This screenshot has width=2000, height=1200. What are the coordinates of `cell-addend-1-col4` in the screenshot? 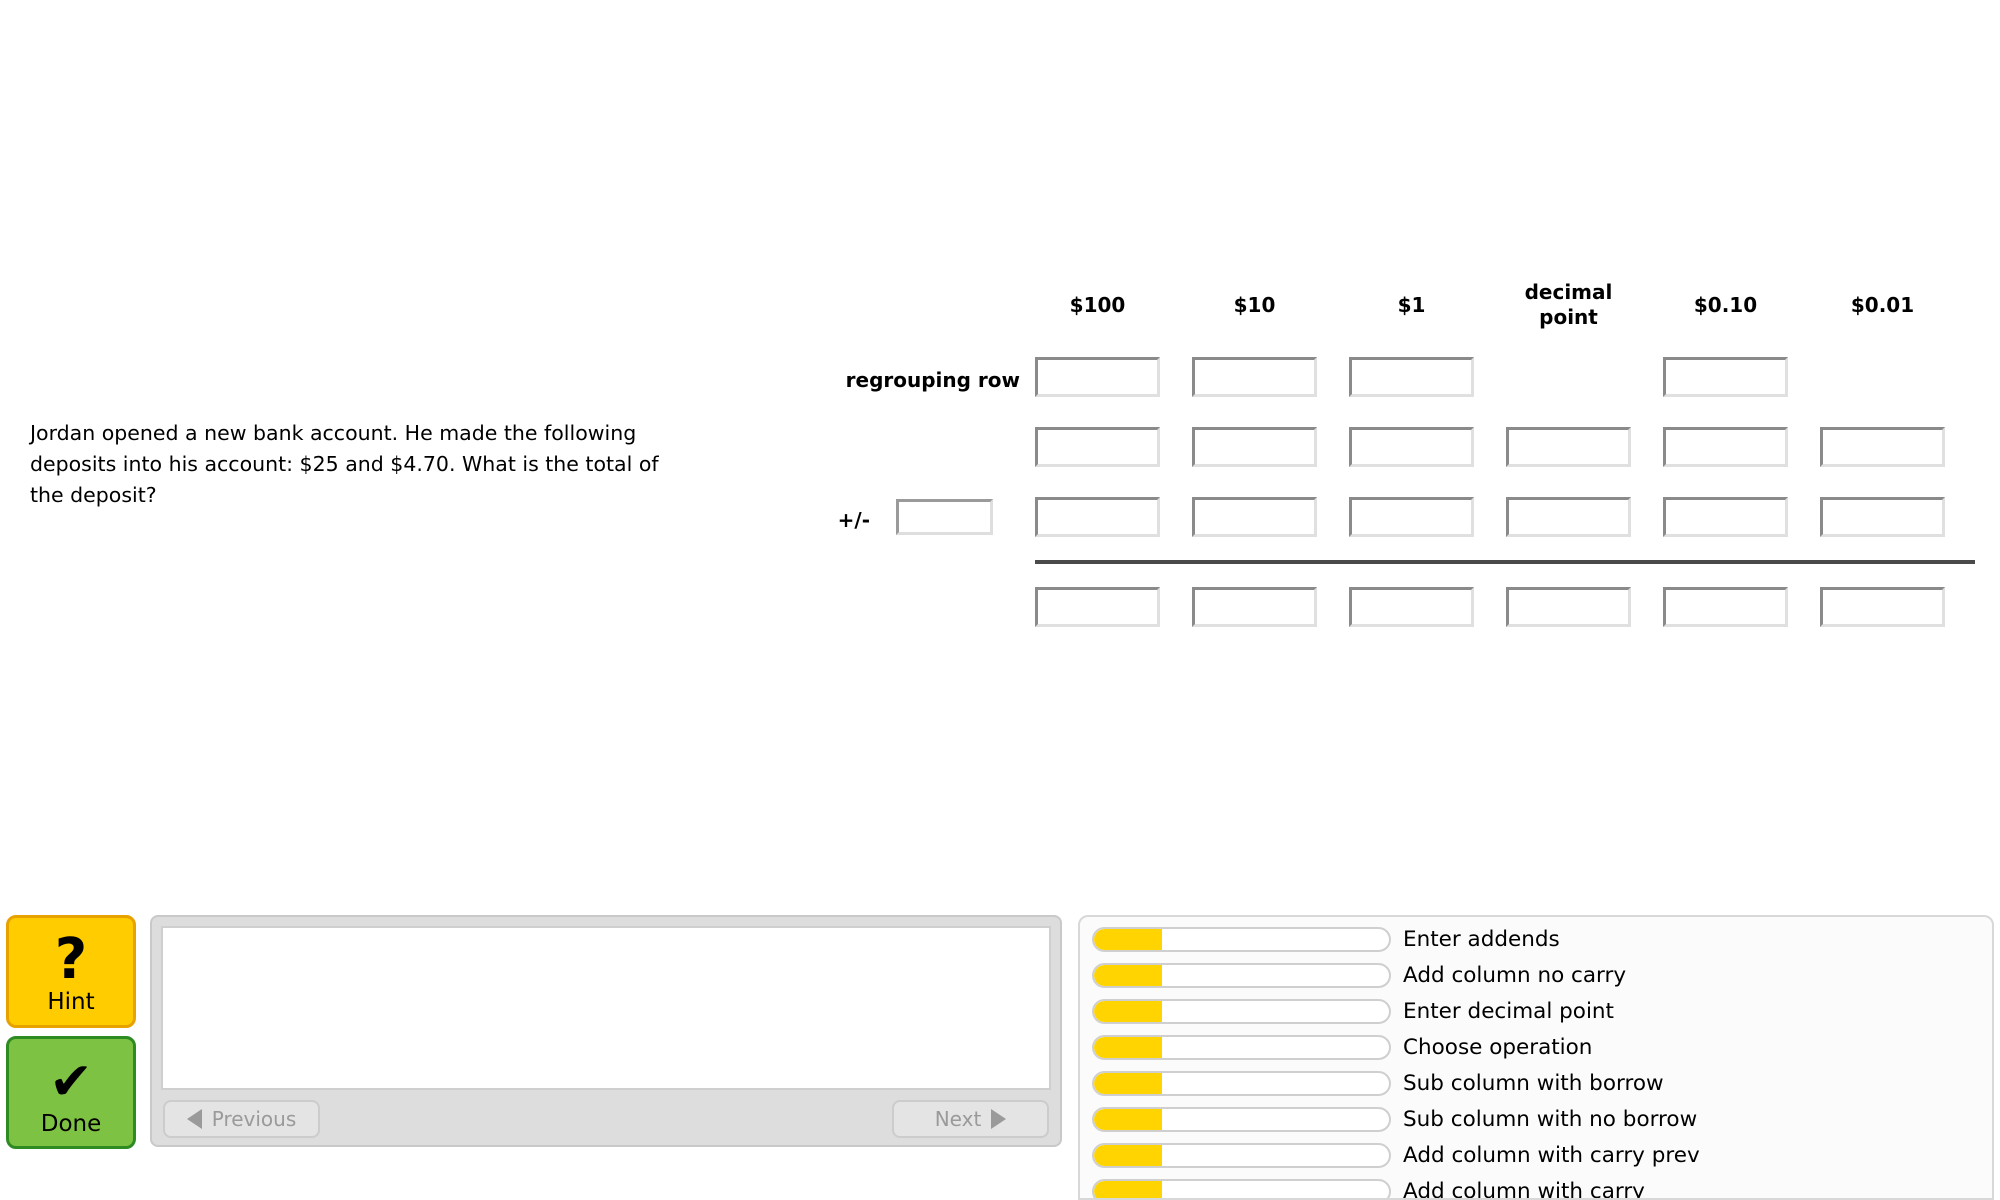 It's located at (1568, 447).